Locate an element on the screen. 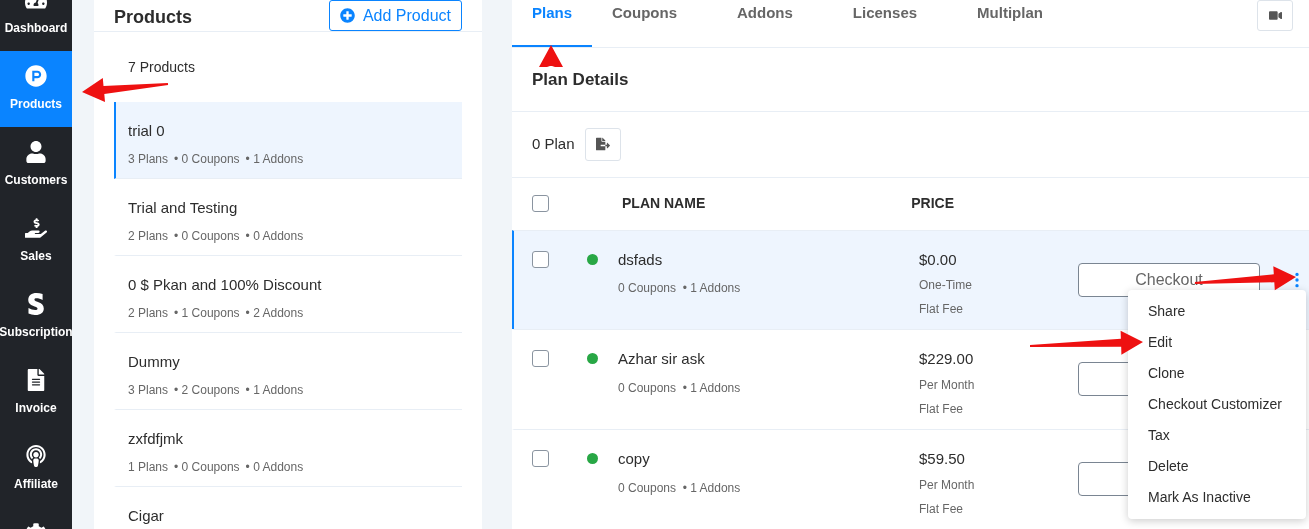 The image size is (1309, 529). tab: Multiplan is located at coordinates (1010, 23).